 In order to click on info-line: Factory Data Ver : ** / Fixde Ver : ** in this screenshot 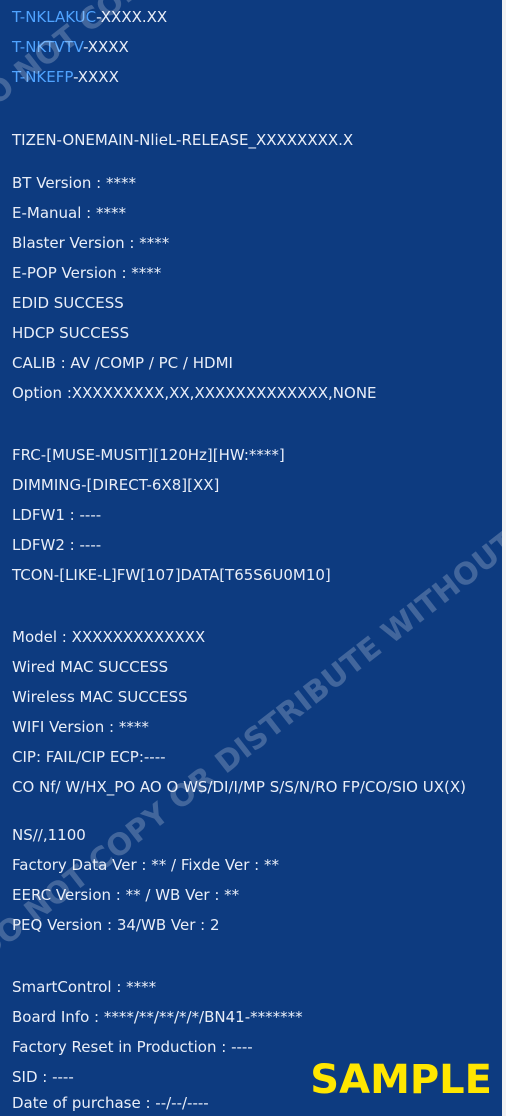, I will do `click(145, 865)`.